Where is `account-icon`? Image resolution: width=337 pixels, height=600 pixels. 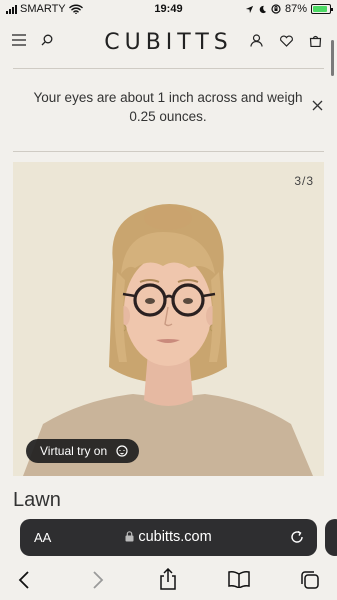
account-icon is located at coordinates (256, 40).